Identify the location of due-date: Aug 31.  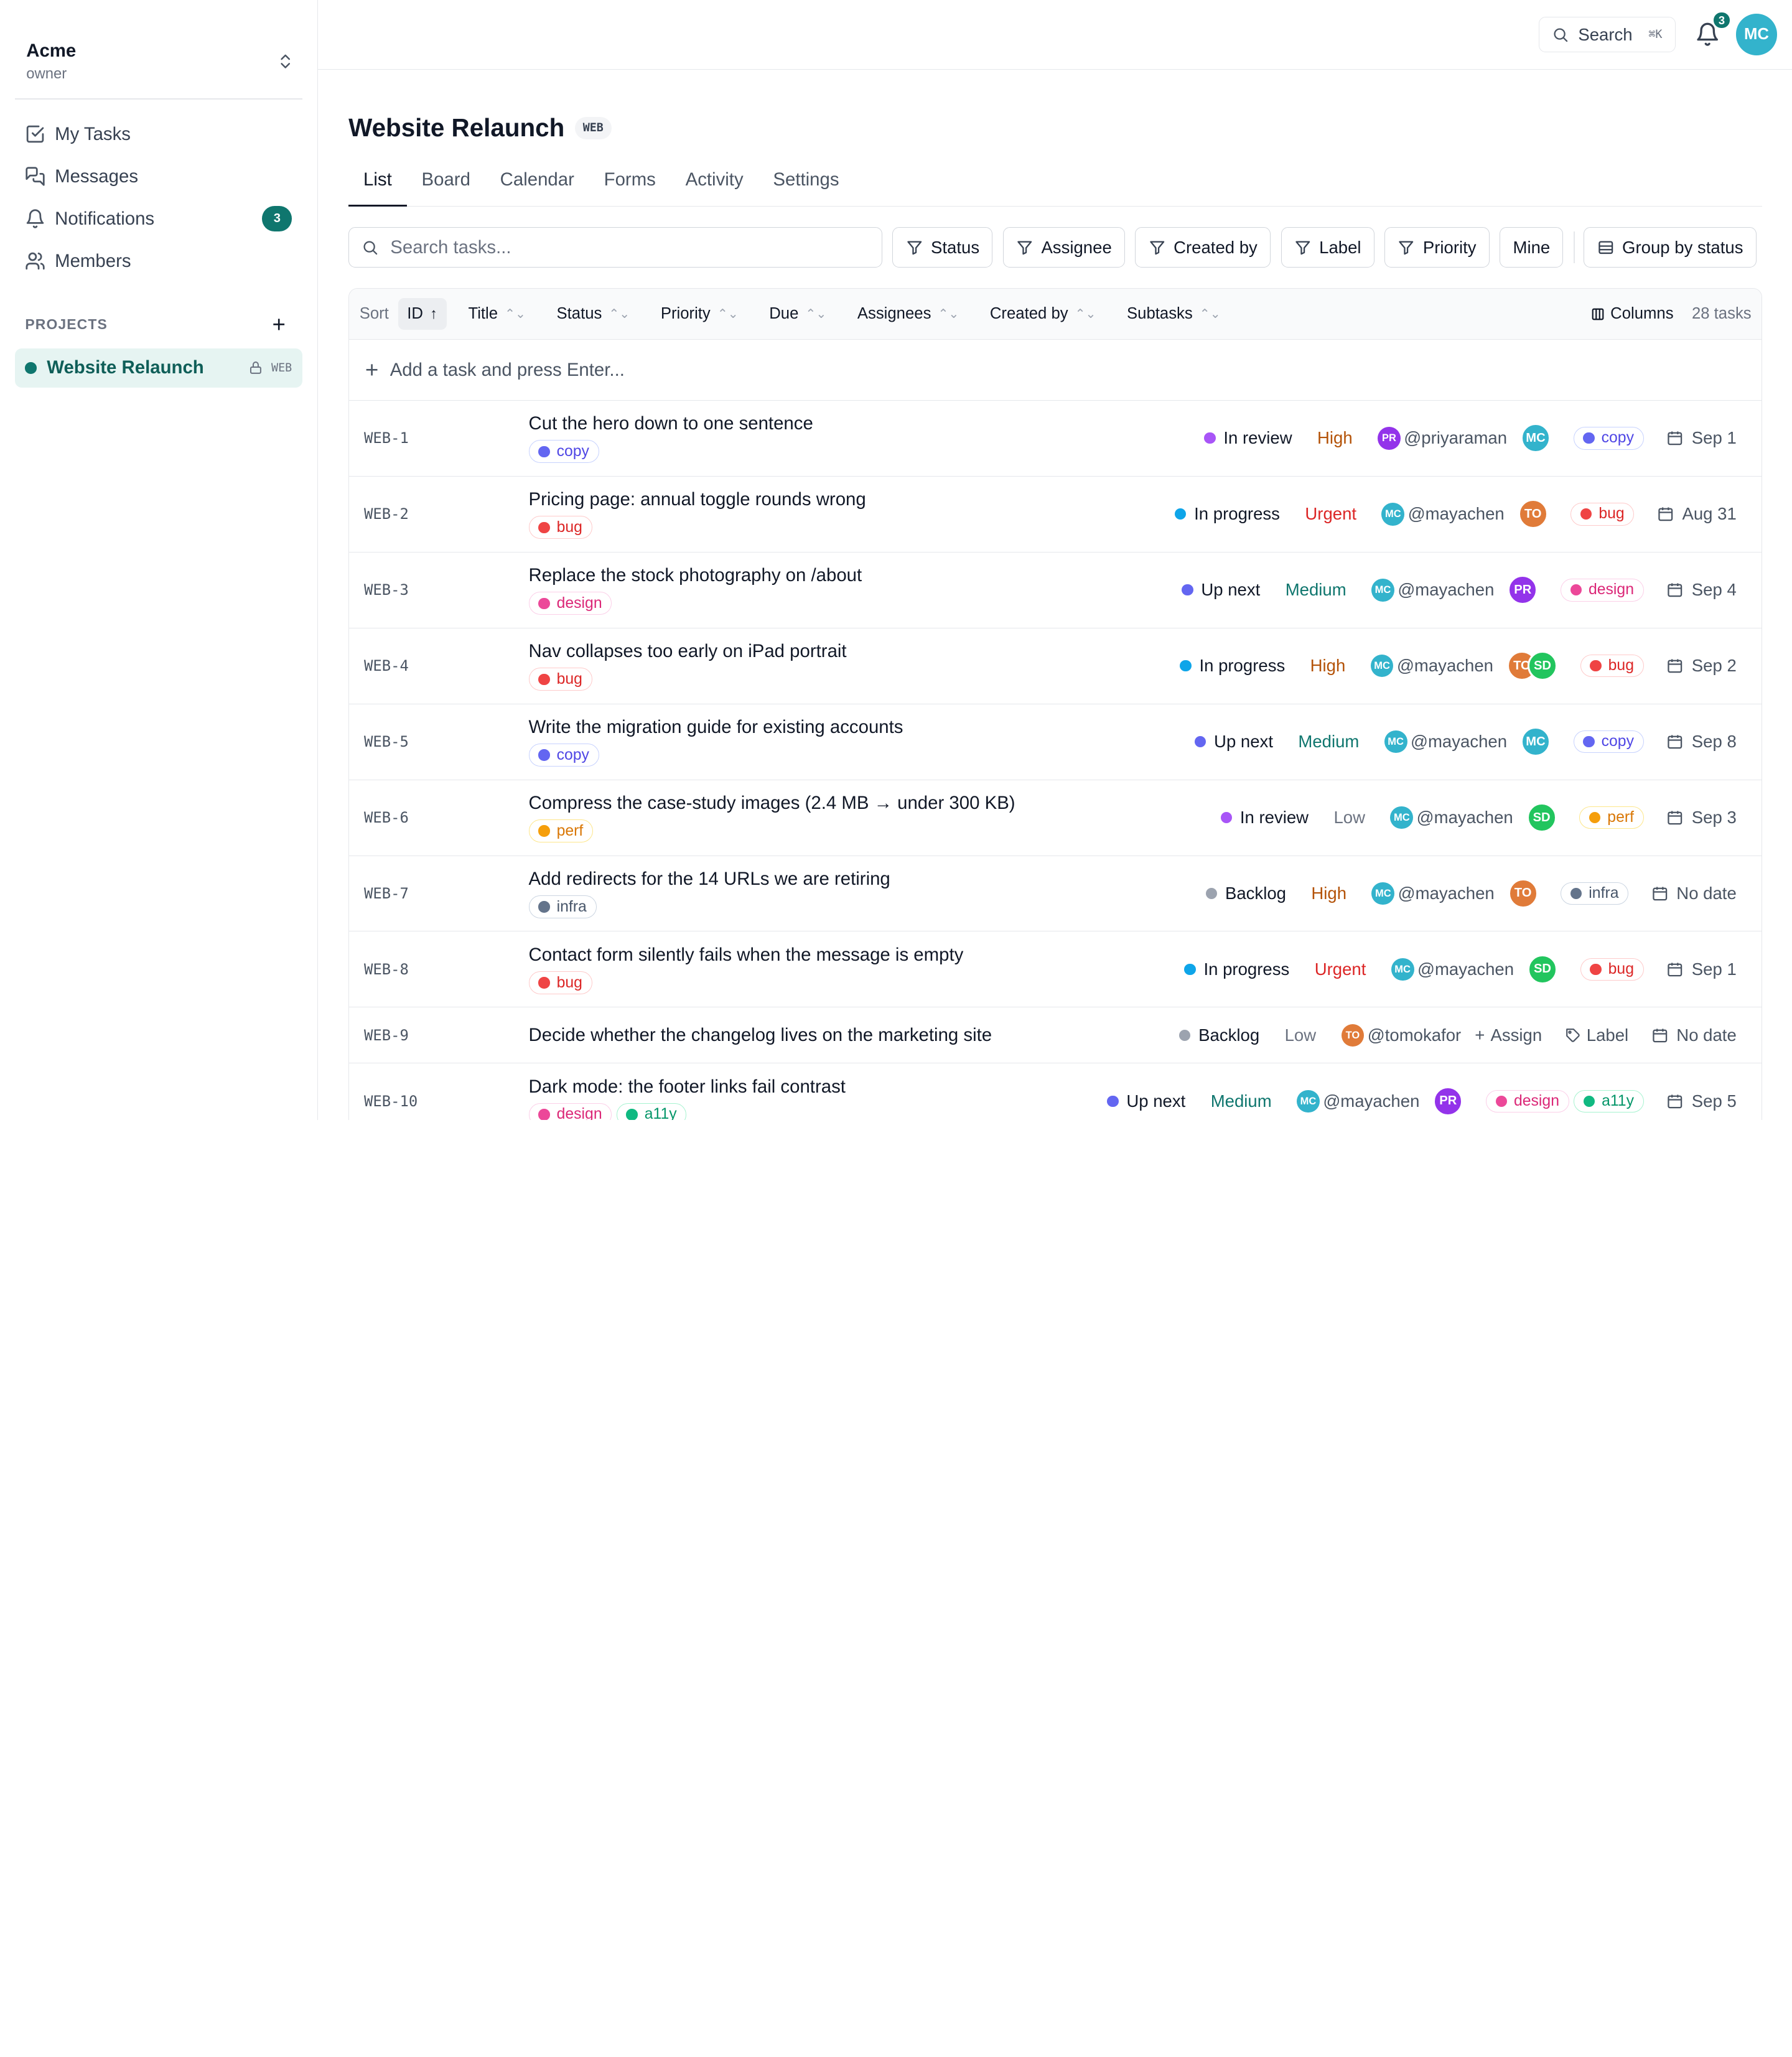
(1697, 514).